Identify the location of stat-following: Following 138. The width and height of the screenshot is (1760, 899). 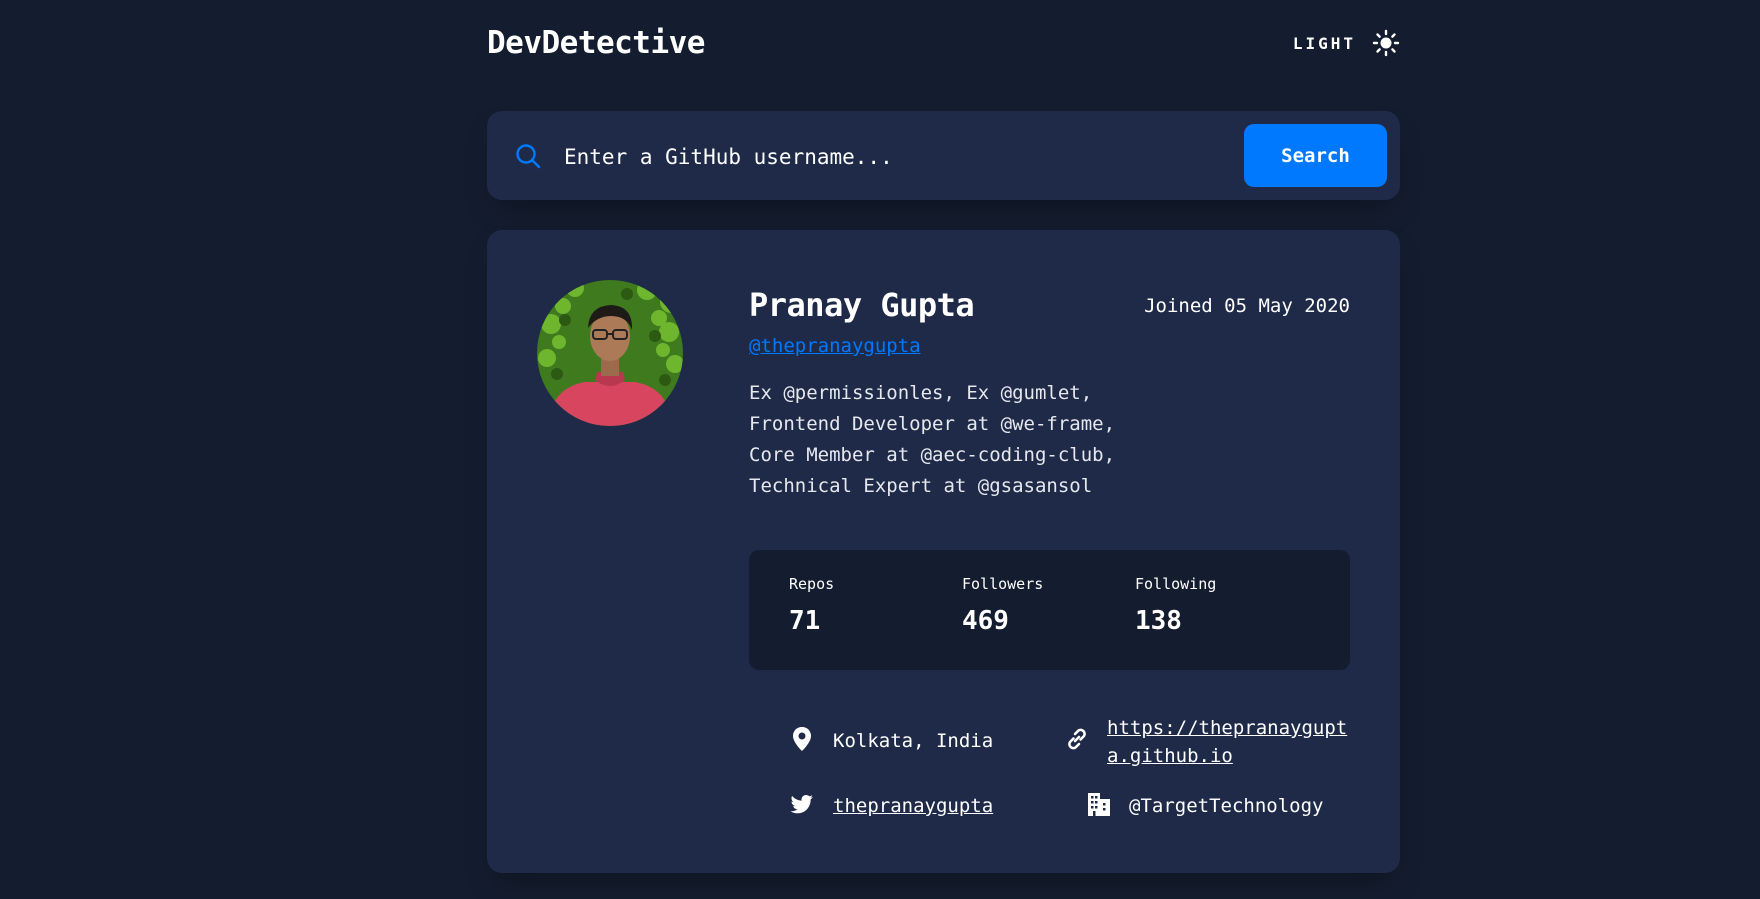
(1175, 606).